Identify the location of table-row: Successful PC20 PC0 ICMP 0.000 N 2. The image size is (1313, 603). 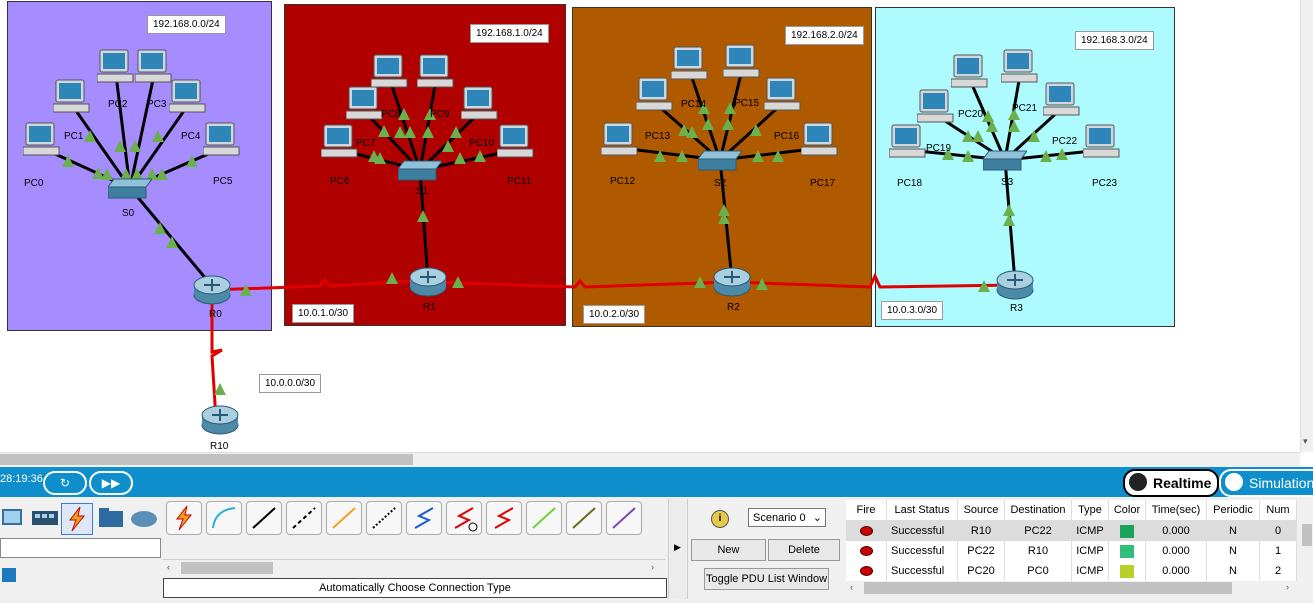
(1071, 571).